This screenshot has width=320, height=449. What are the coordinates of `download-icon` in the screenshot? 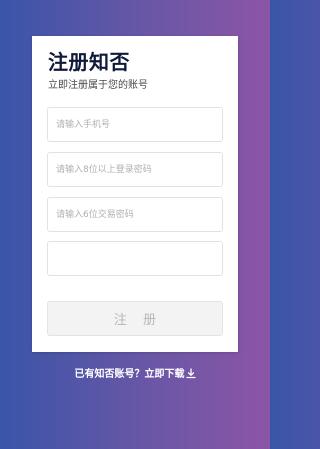 It's located at (190, 376).